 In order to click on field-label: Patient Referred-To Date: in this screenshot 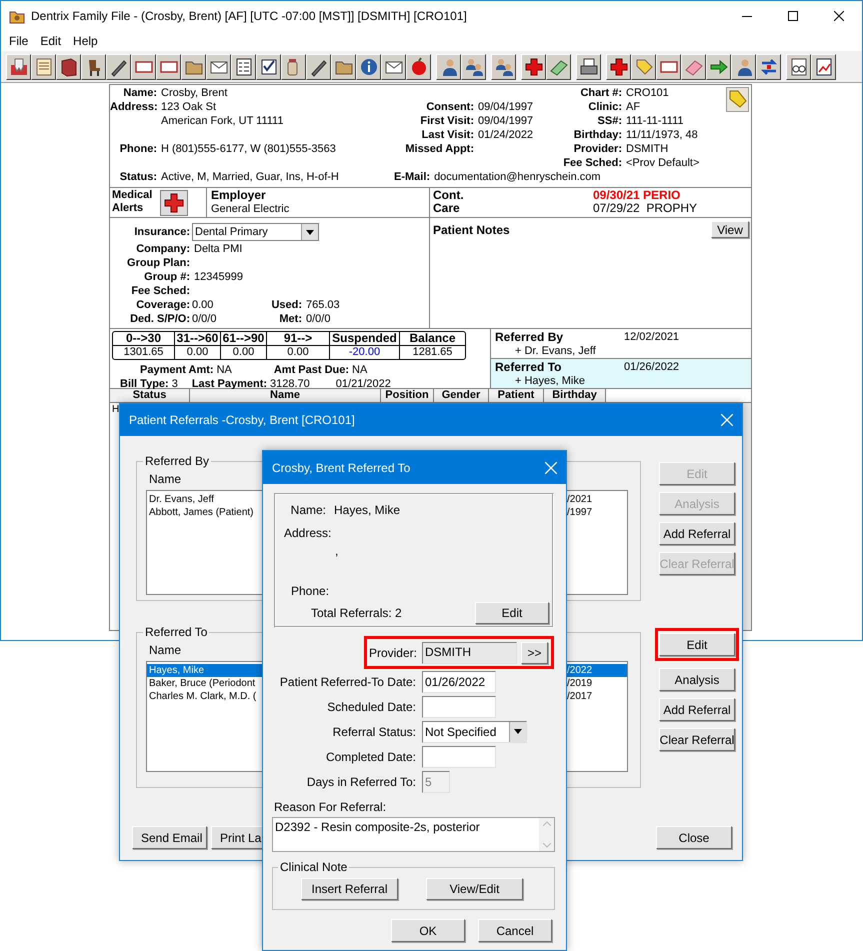, I will do `click(347, 682)`.